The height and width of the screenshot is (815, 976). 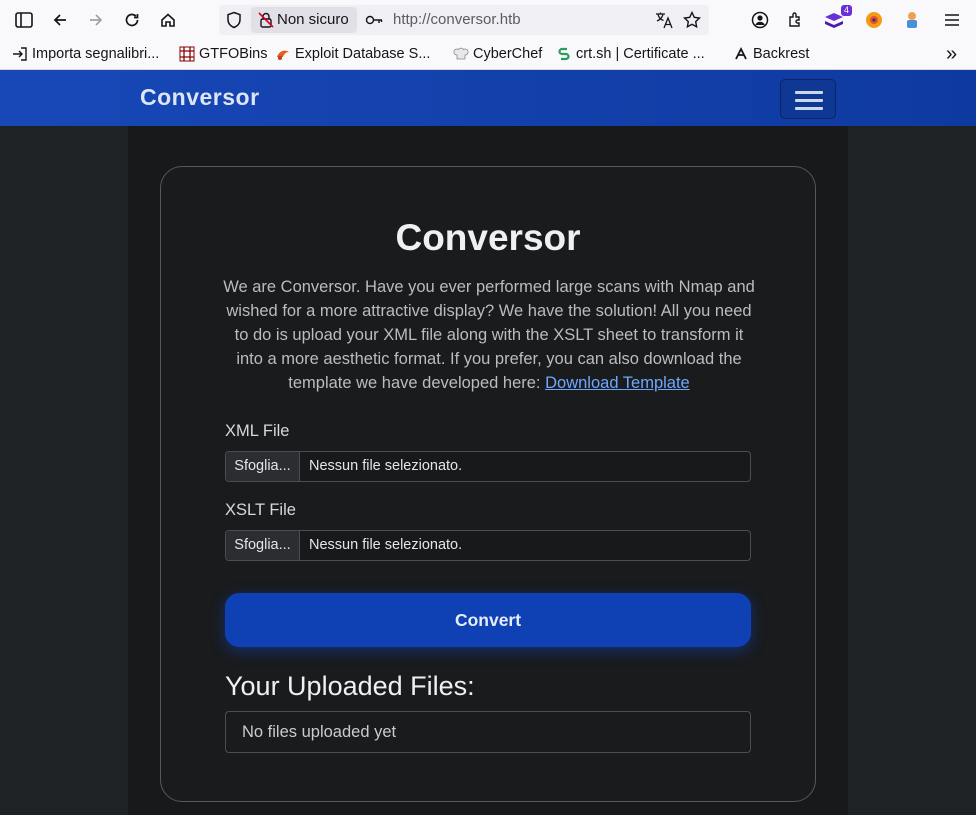 What do you see at coordinates (488, 545) in the screenshot?
I see `xslt-file-input: Sfoglia... Nessun file selezionato.` at bounding box center [488, 545].